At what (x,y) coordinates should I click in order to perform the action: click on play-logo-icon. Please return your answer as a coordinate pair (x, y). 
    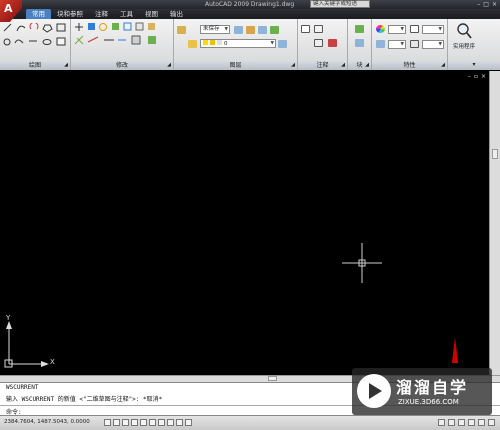
    Looking at the image, I should click on (374, 391).